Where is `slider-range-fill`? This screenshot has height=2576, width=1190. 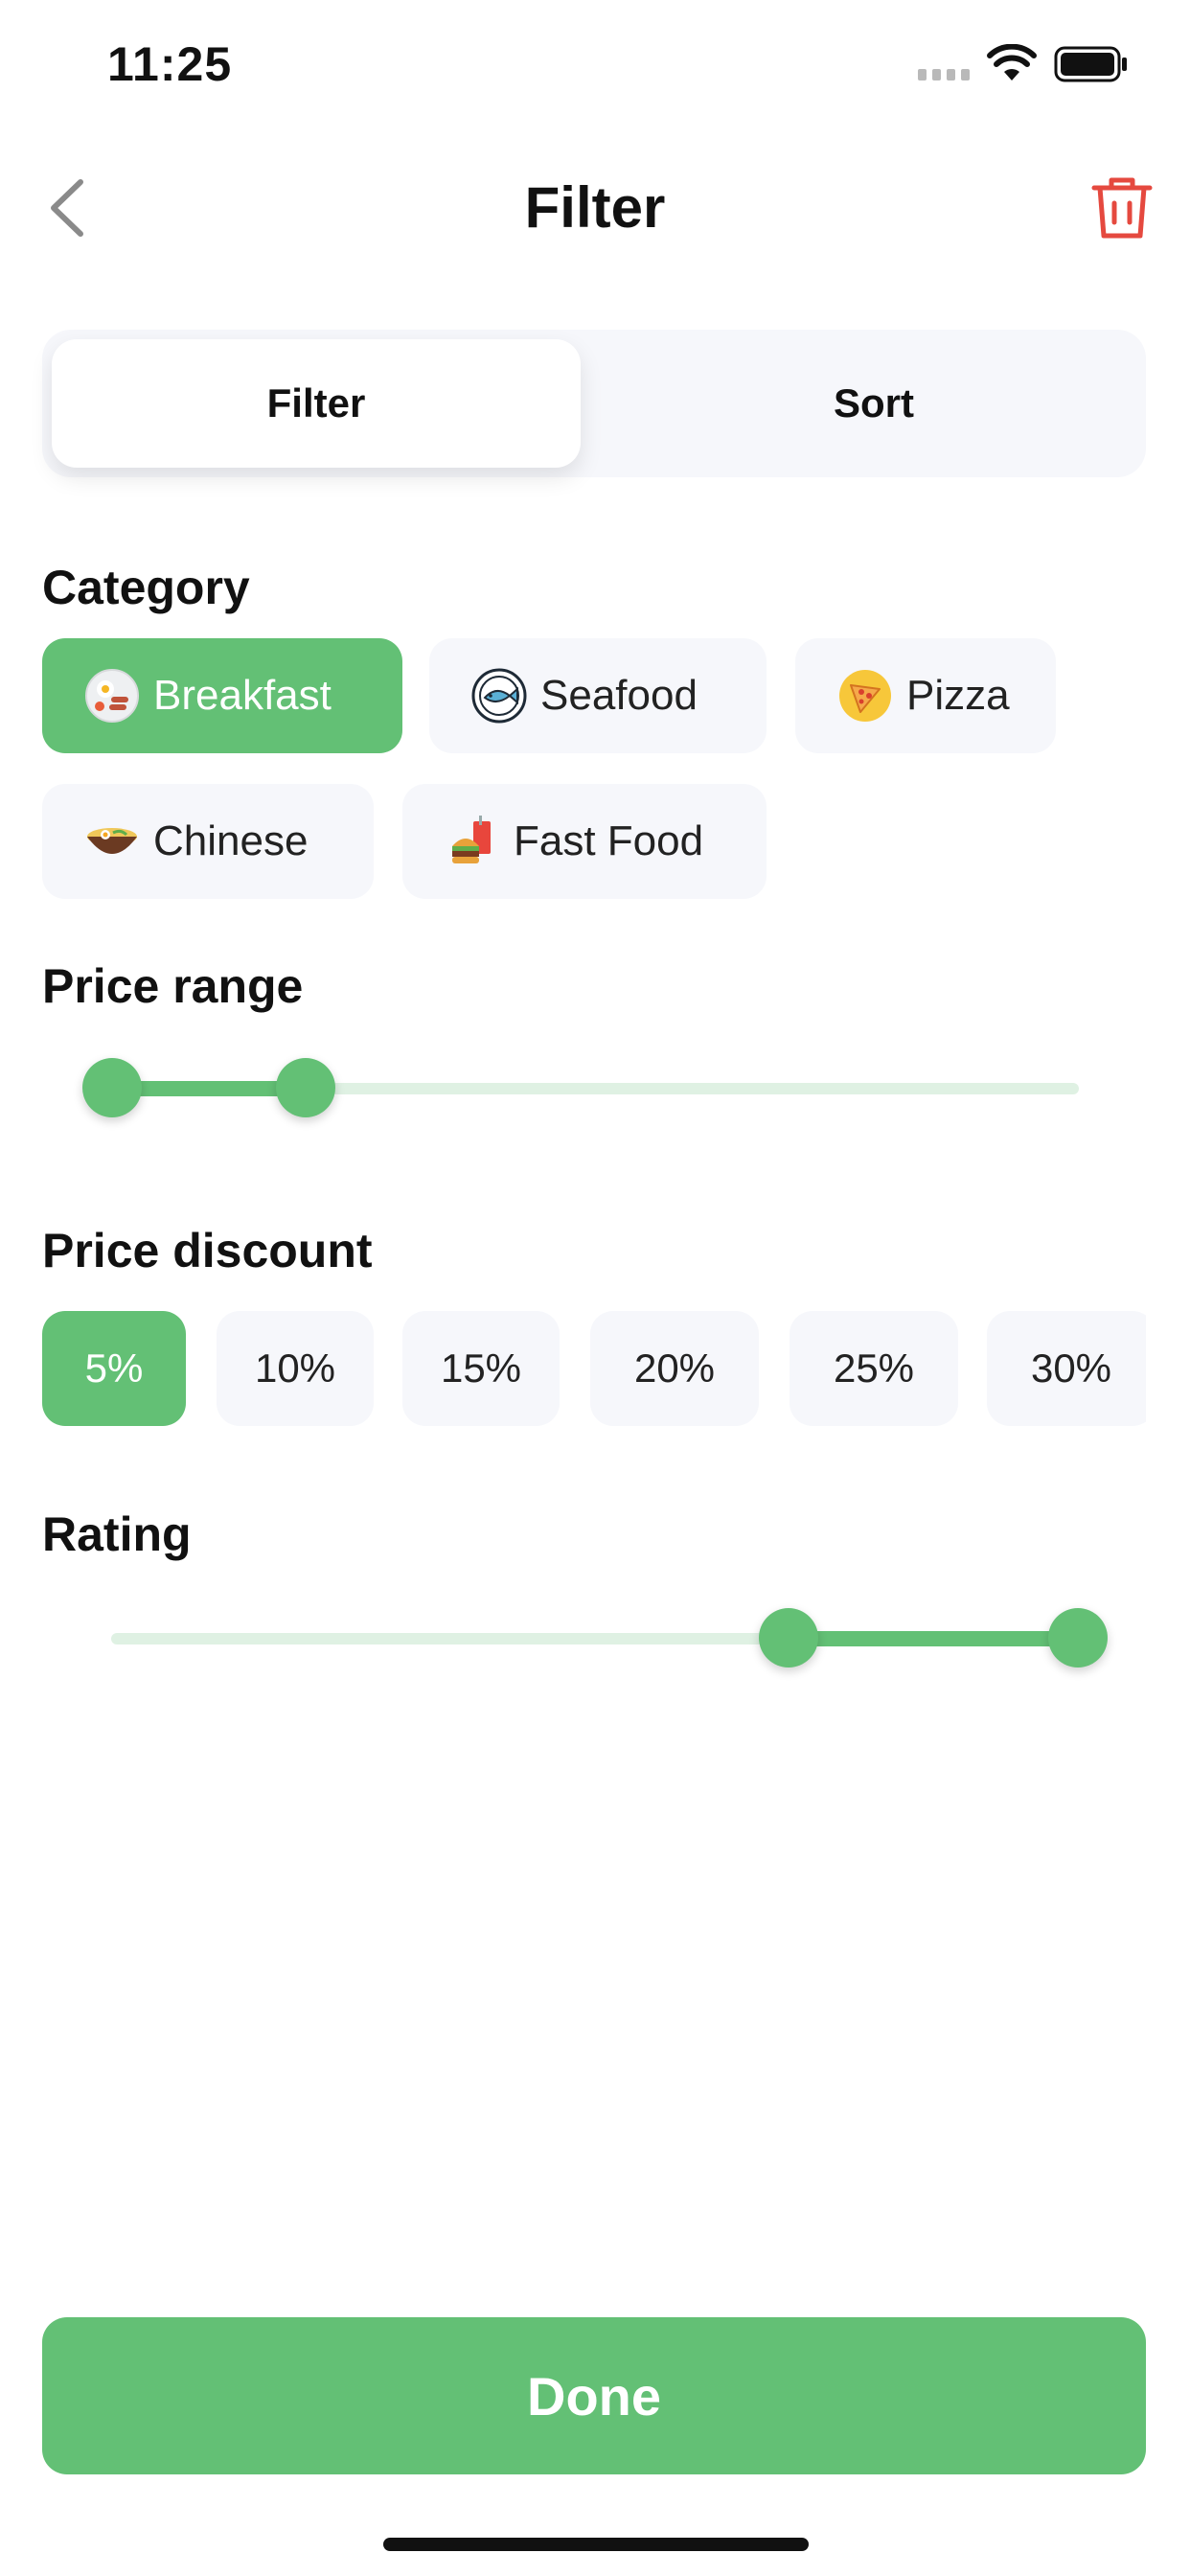 slider-range-fill is located at coordinates (933, 1638).